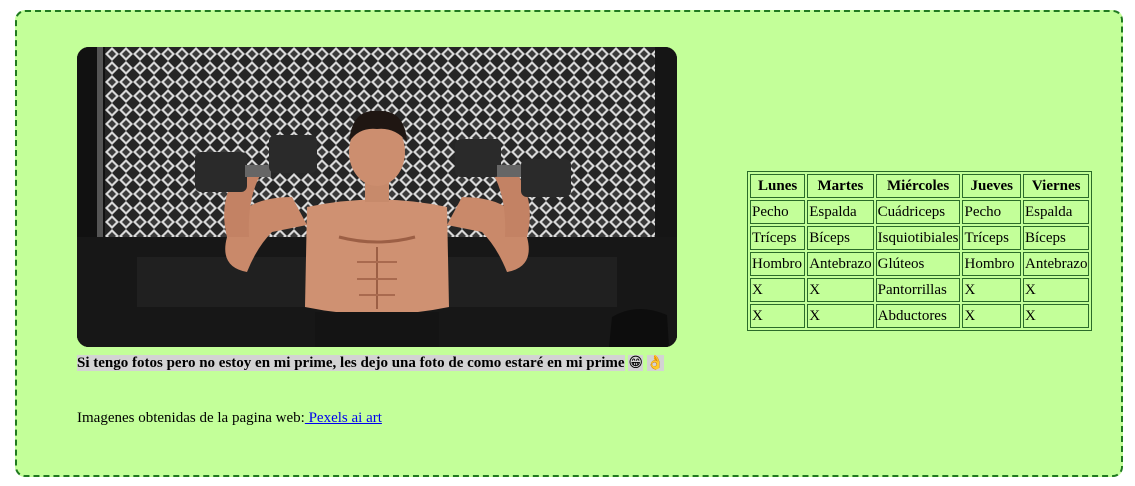 The height and width of the screenshot is (486, 1135). Describe the element at coordinates (343, 418) in the screenshot. I see `pexels-link: Pexels ai art` at that location.